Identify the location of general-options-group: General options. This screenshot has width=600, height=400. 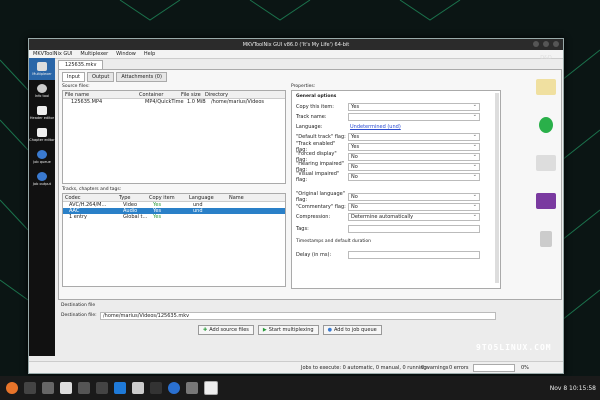
(316, 96).